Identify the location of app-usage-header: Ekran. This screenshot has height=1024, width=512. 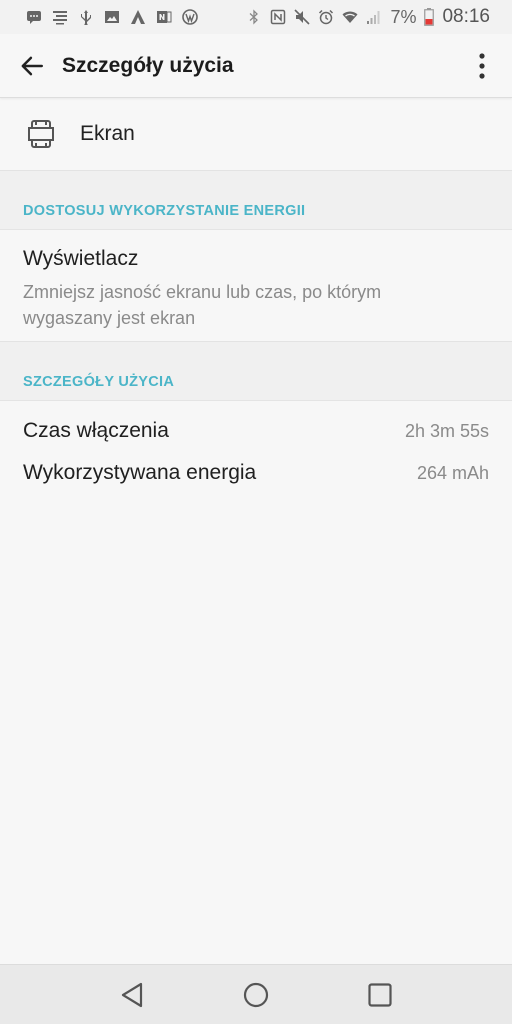
(256, 134).